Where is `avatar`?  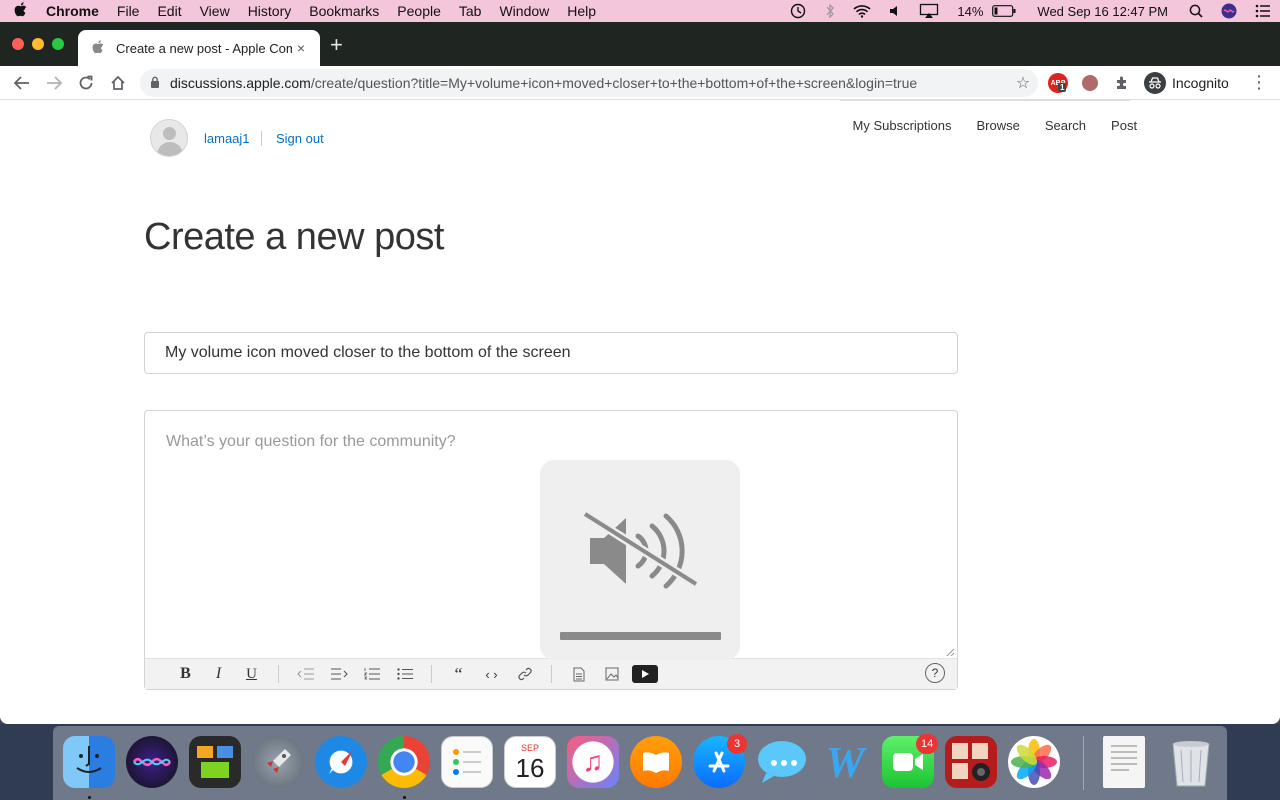 avatar is located at coordinates (169, 138).